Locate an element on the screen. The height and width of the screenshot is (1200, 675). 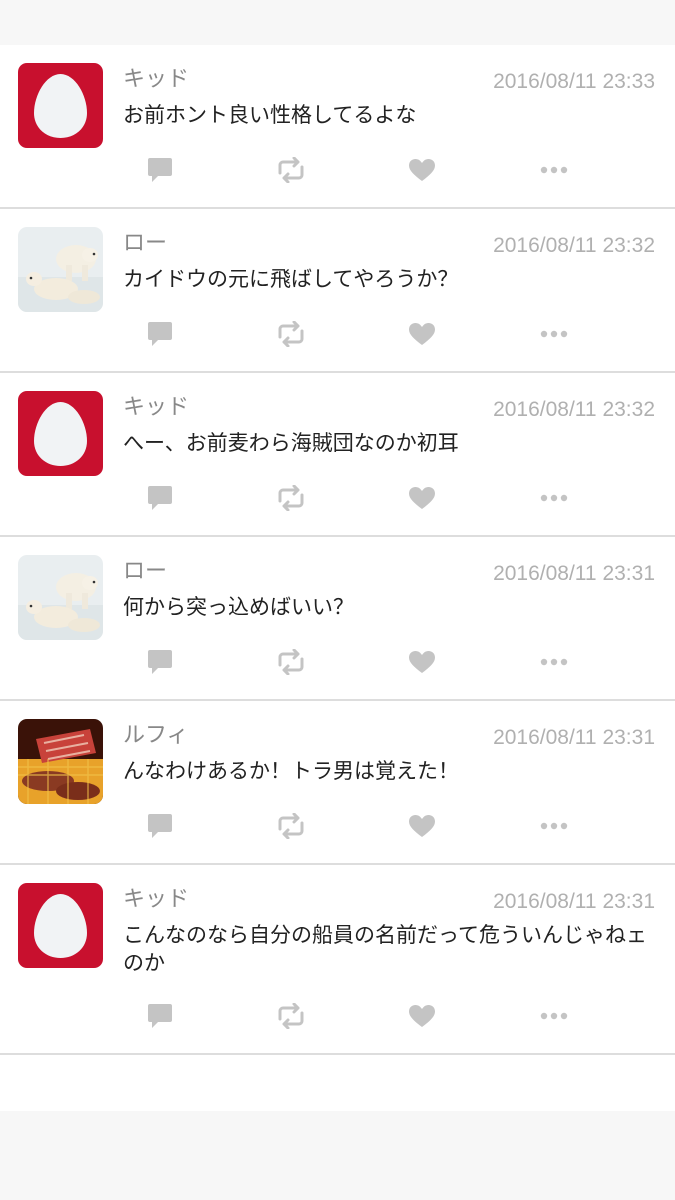
timestamp: 2016/08/11 23:33 is located at coordinates (574, 81).